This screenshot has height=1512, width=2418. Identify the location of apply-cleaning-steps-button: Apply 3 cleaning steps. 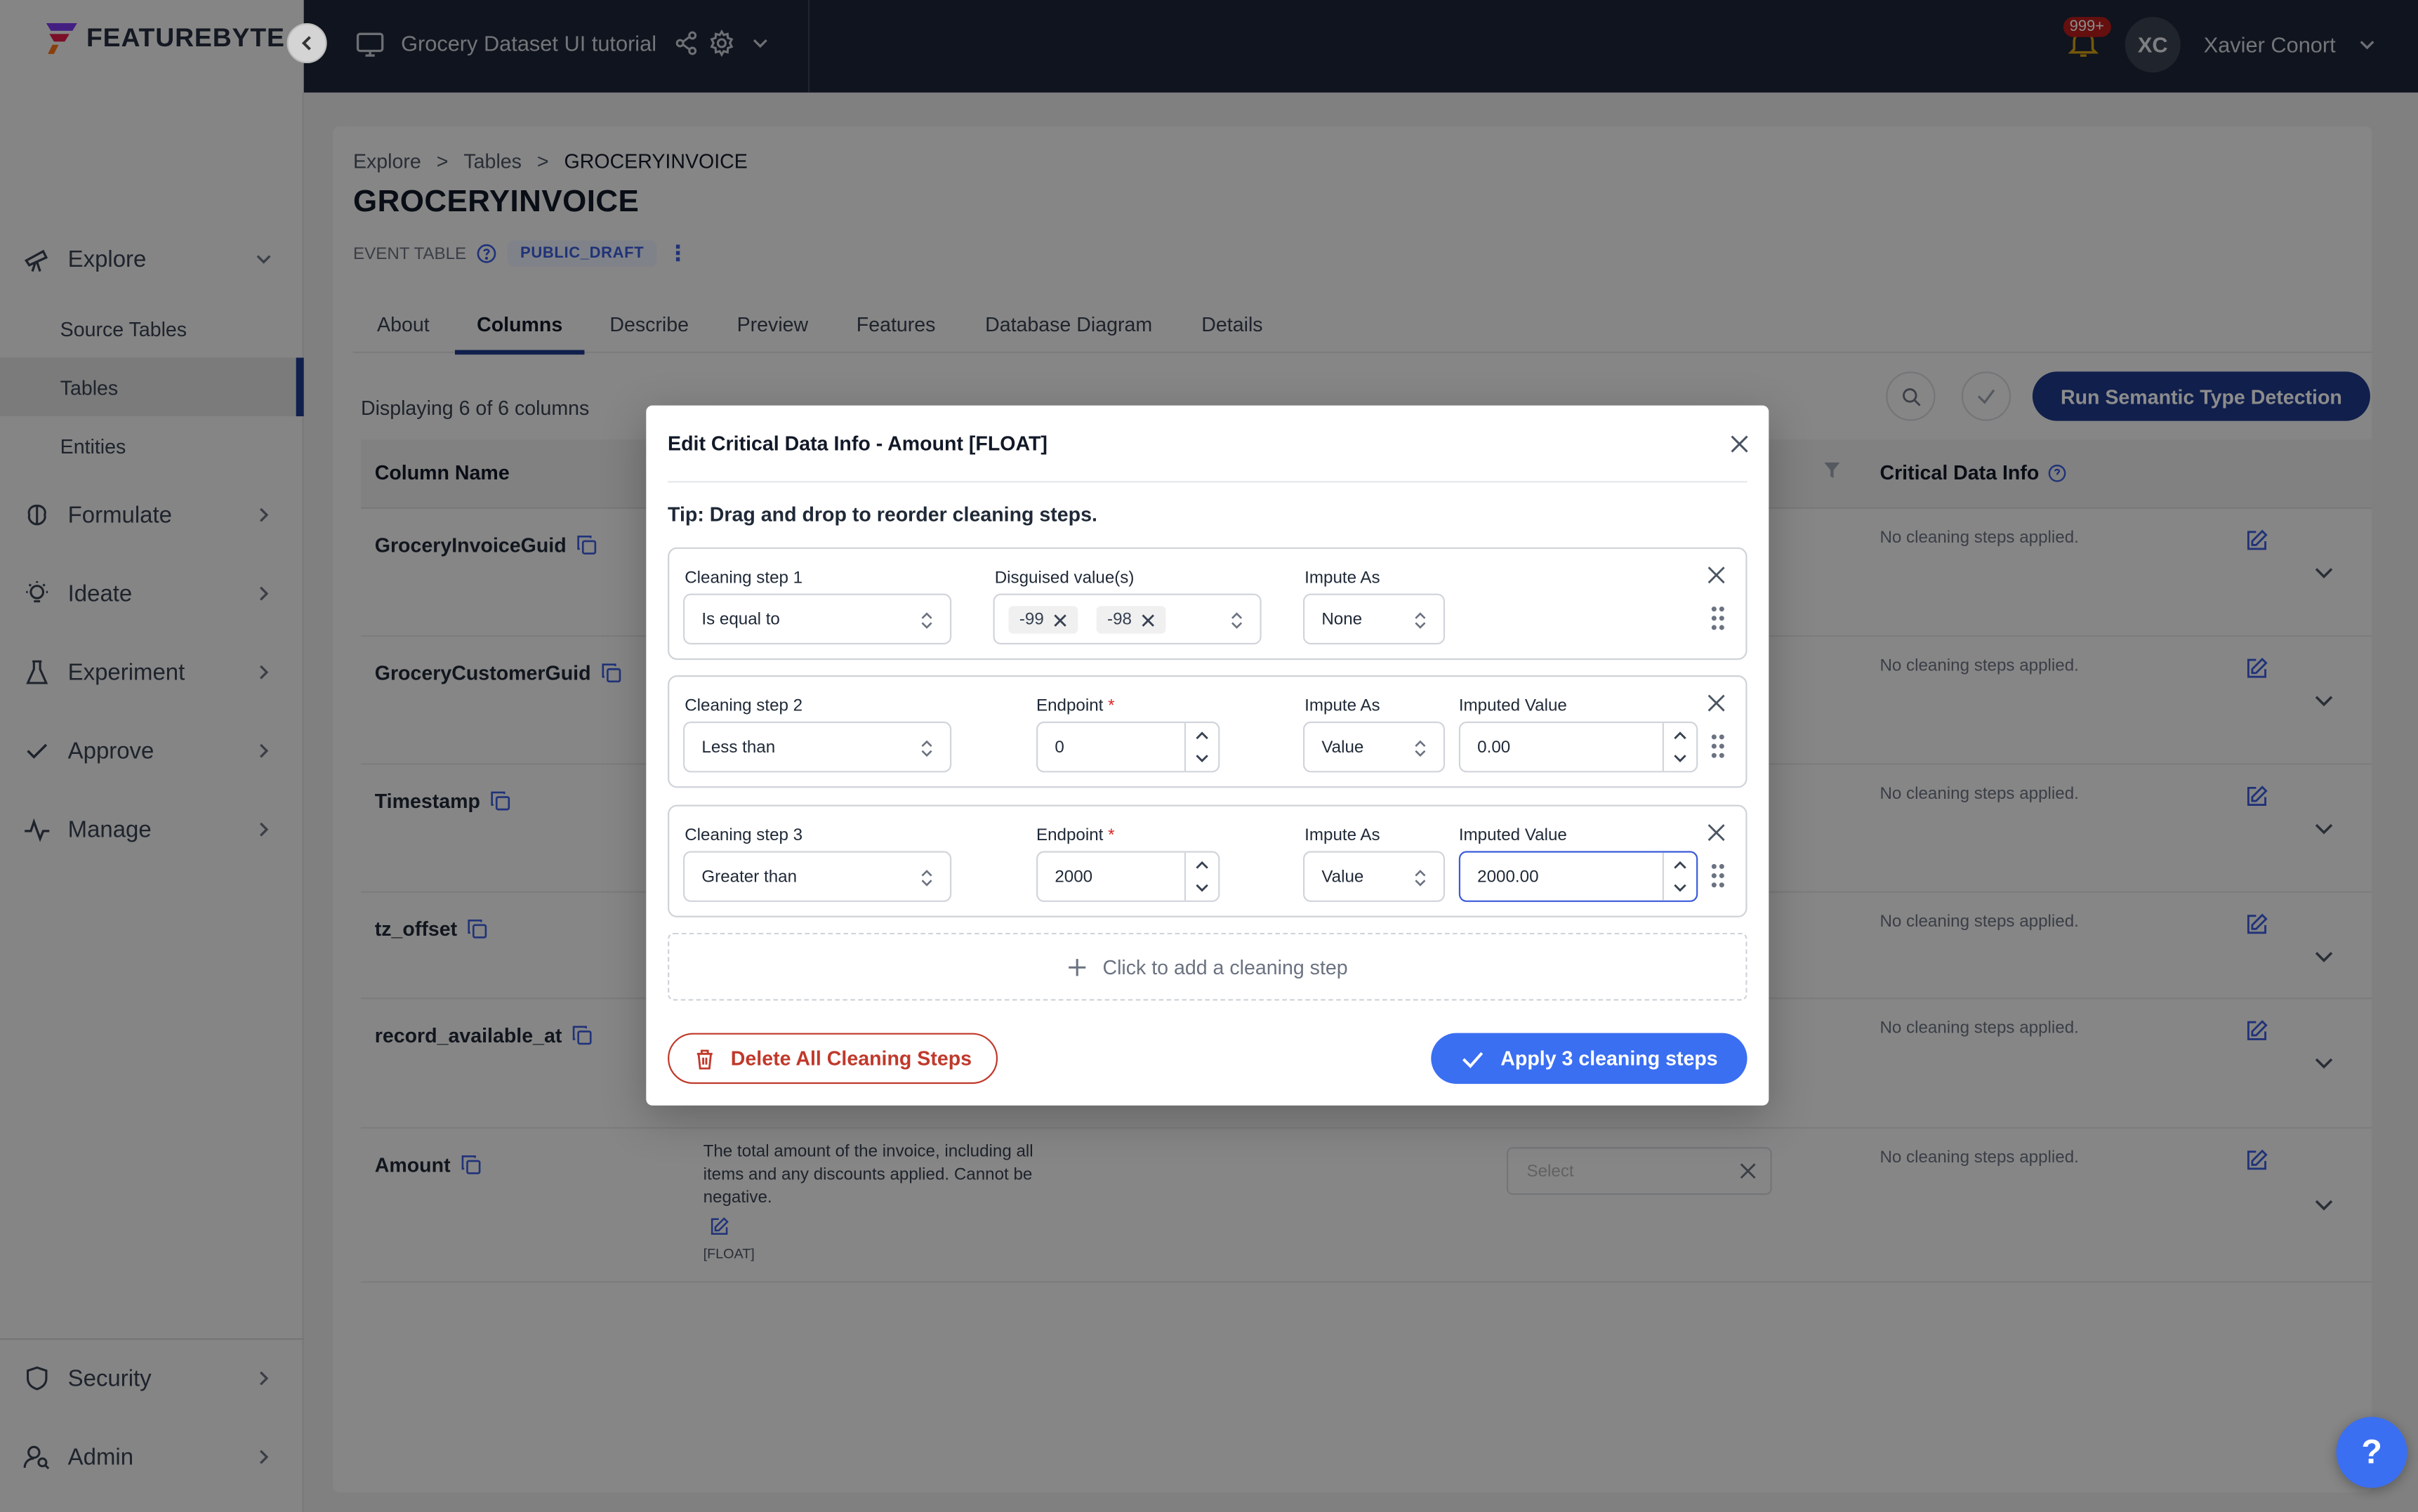
(1589, 1059).